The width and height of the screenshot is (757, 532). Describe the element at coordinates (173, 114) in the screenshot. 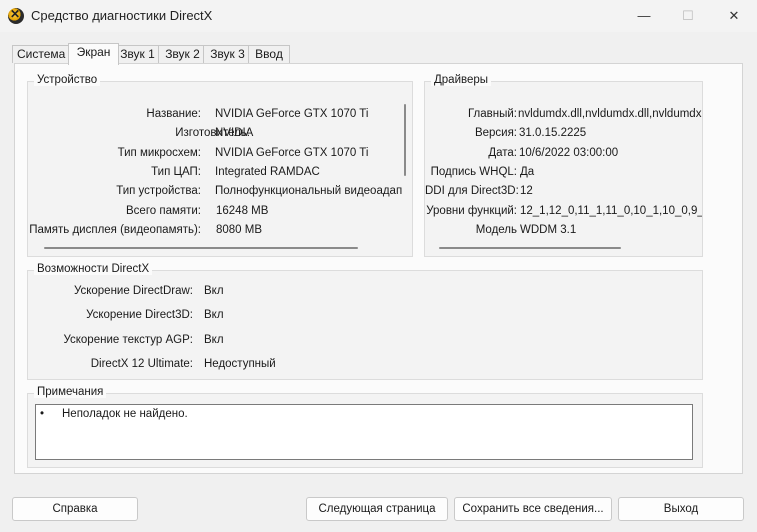

I see `device-name-label: Название:` at that location.